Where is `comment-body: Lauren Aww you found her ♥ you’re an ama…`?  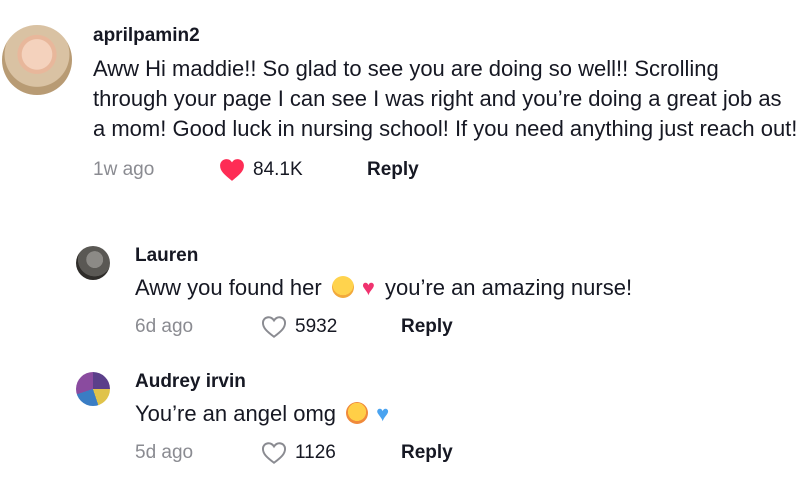 comment-body: Lauren Aww you found her ♥ you’re an ama… is located at coordinates (383, 291).